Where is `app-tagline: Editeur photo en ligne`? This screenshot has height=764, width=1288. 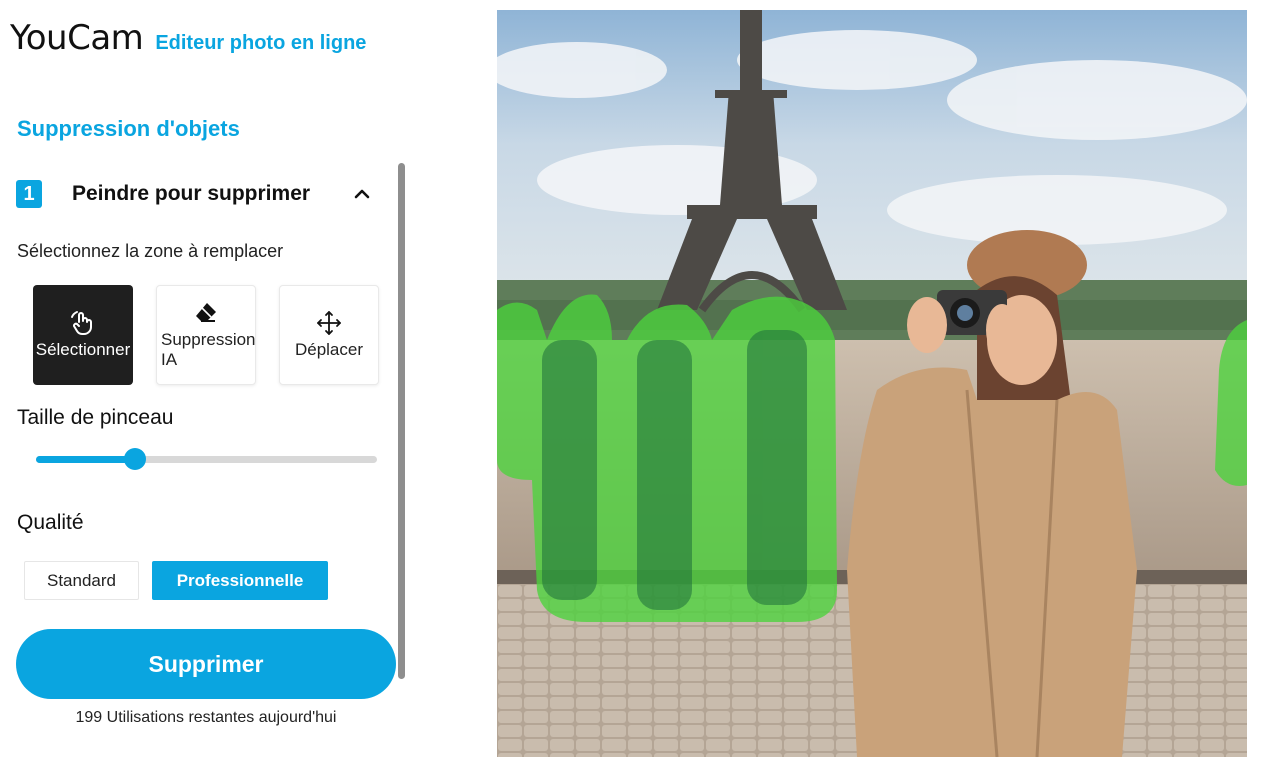
app-tagline: Editeur photo en ligne is located at coordinates (261, 43).